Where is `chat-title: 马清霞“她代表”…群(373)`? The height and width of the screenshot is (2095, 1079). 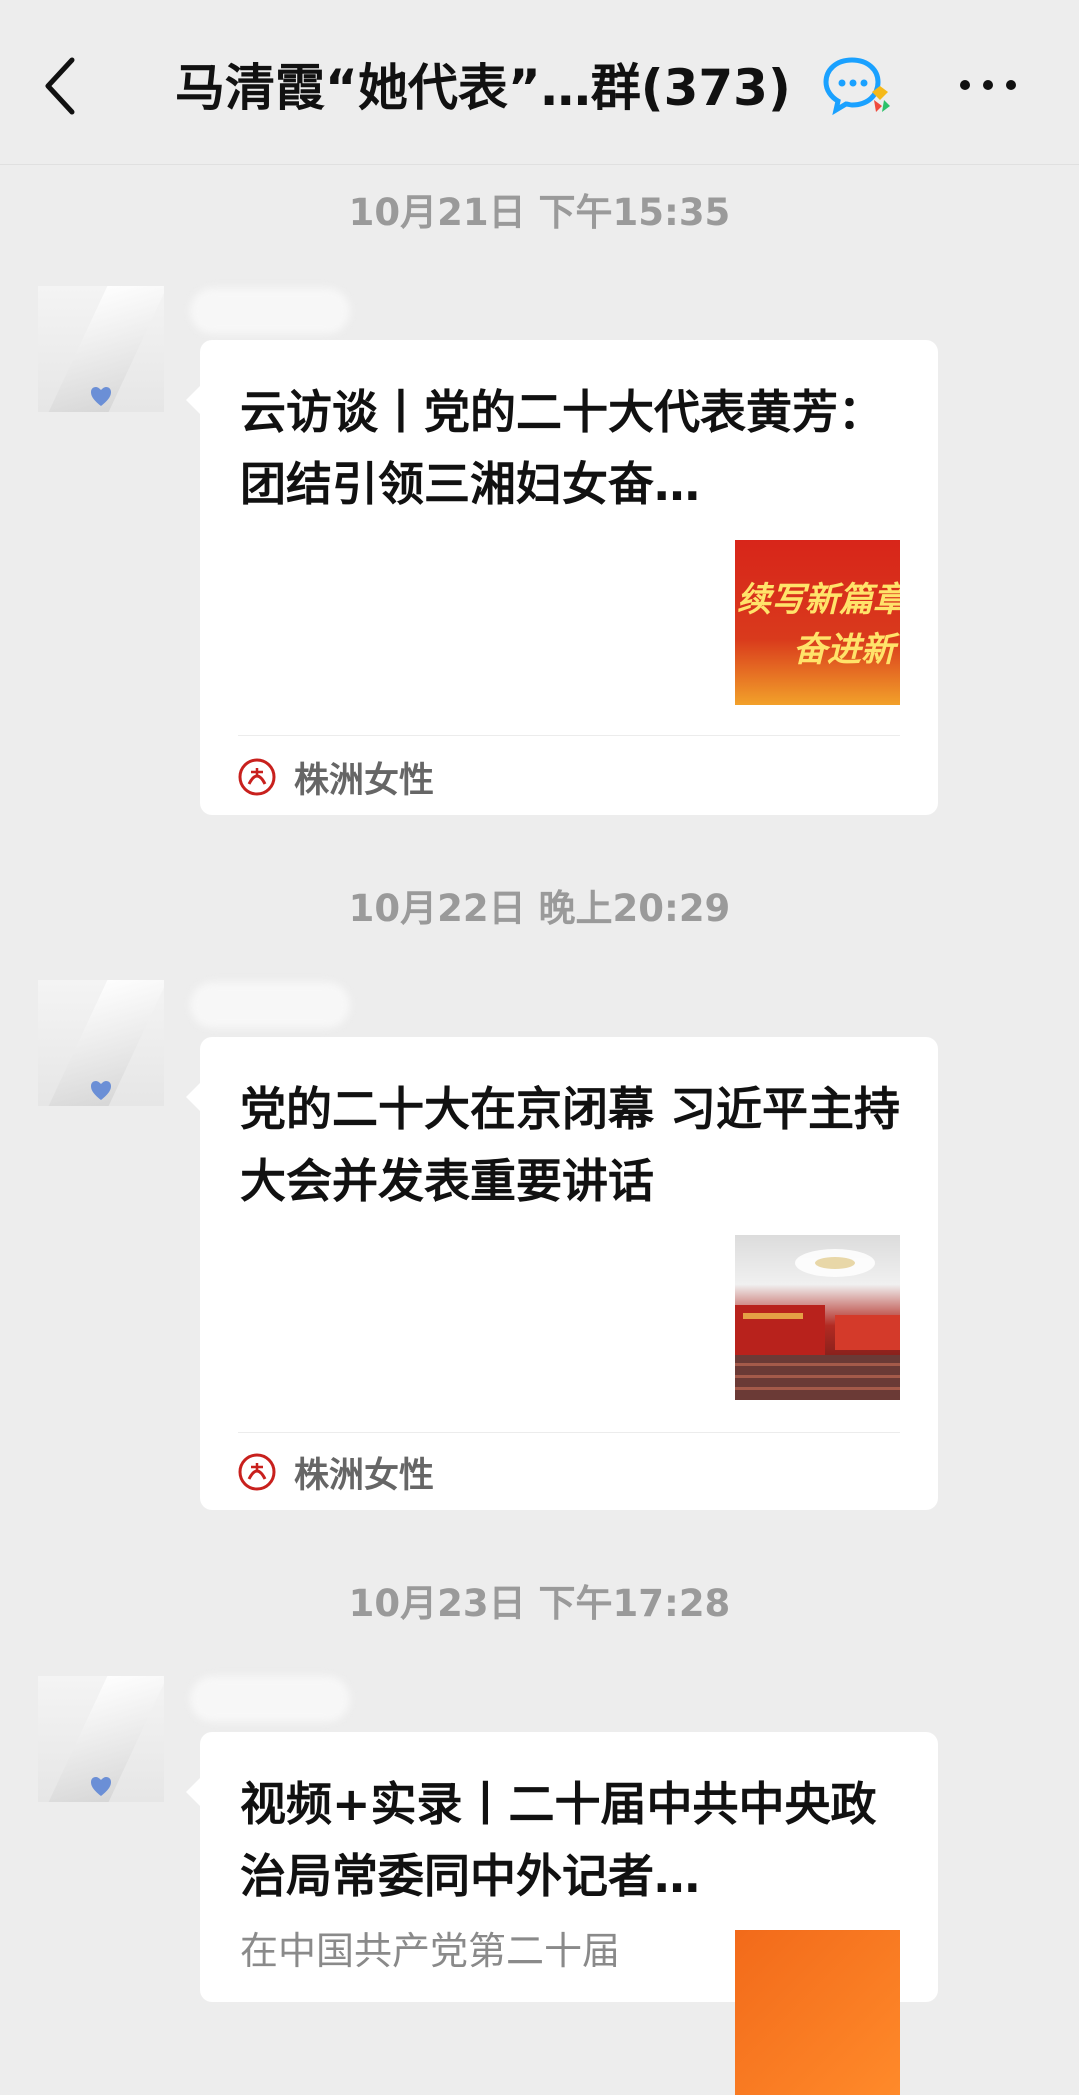 chat-title: 马清霞“她代表”…群(373) is located at coordinates (483, 88).